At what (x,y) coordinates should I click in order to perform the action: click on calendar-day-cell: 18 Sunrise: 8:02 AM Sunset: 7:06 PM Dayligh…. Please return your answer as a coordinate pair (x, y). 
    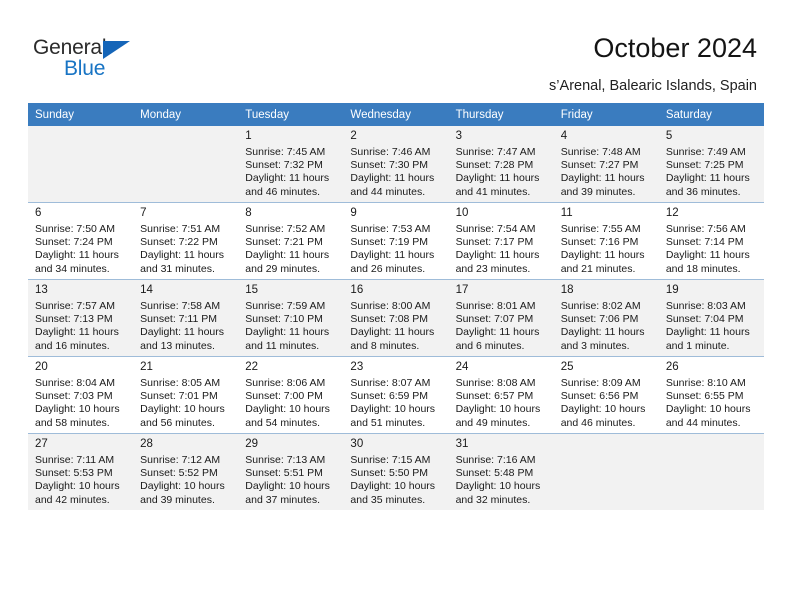
    Looking at the image, I should click on (606, 318).